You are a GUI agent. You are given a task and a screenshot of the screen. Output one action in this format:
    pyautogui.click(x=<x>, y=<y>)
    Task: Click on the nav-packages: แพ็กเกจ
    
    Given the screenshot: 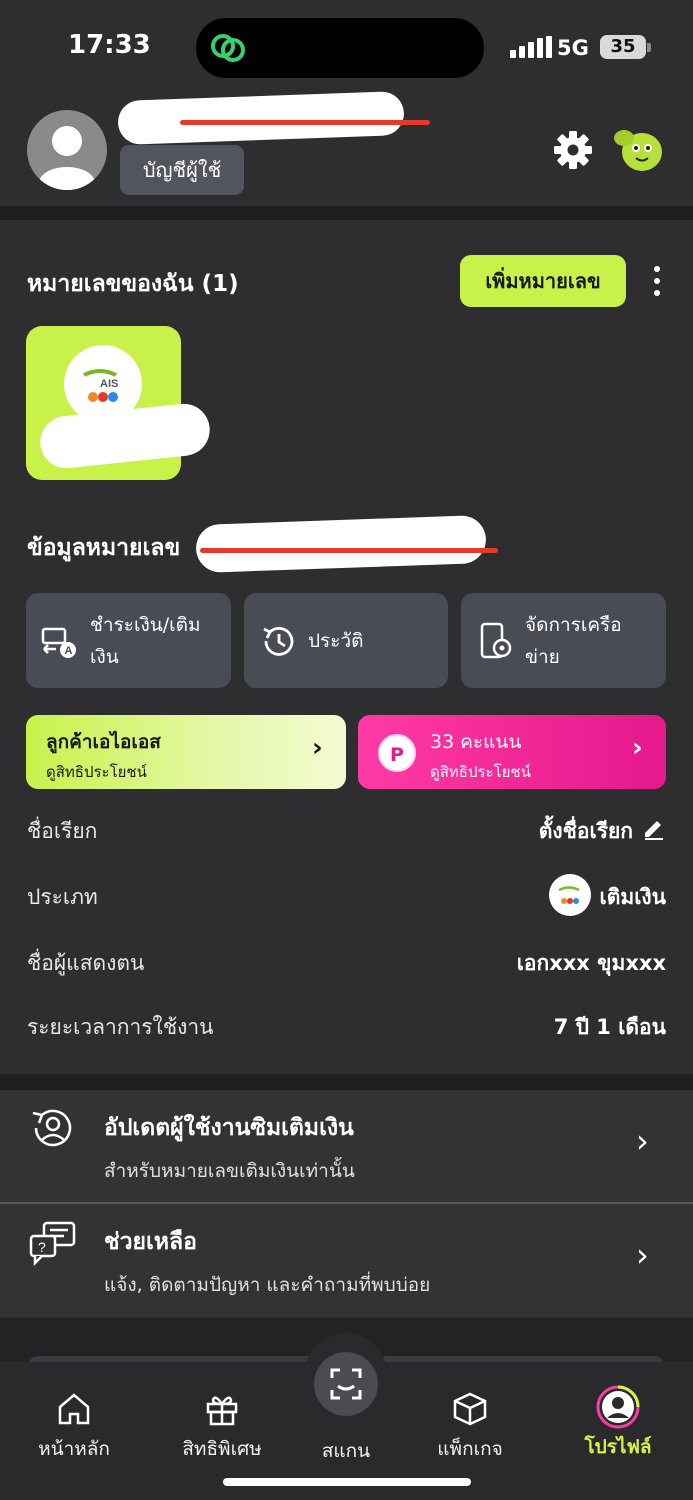 What is the action you would take?
    pyautogui.click(x=470, y=1427)
    